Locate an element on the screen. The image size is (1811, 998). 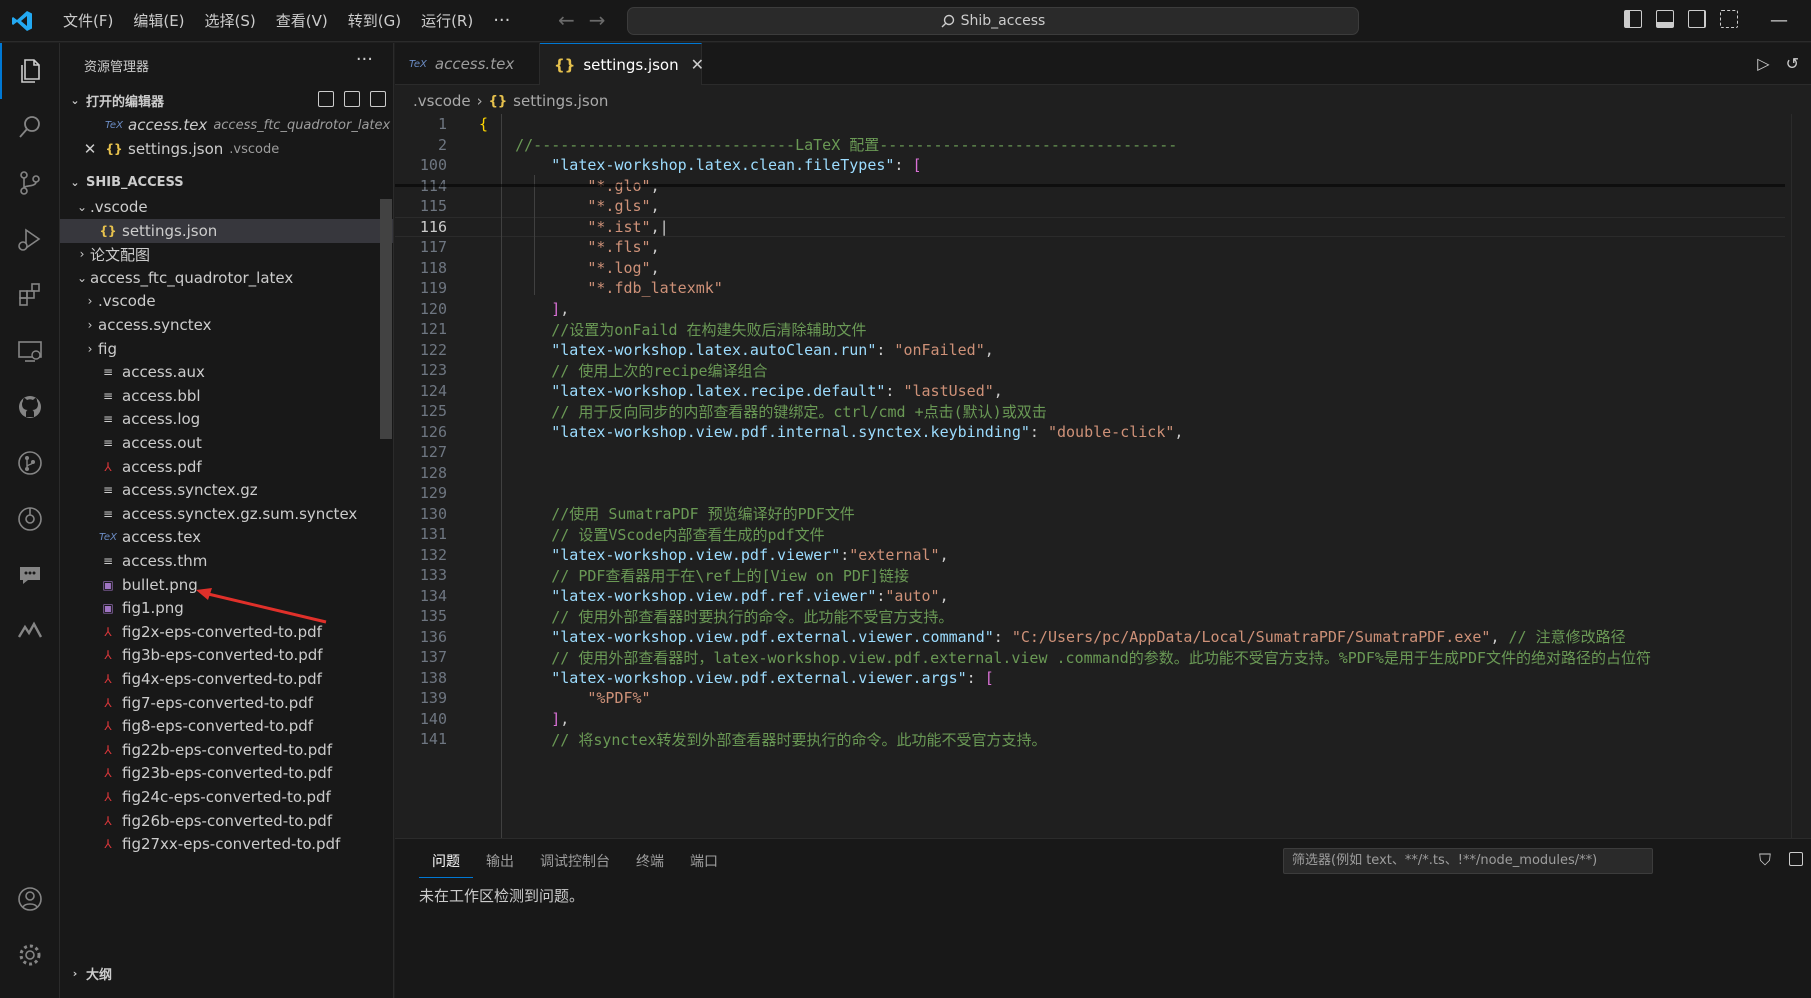
chat-icon is located at coordinates (30, 575).